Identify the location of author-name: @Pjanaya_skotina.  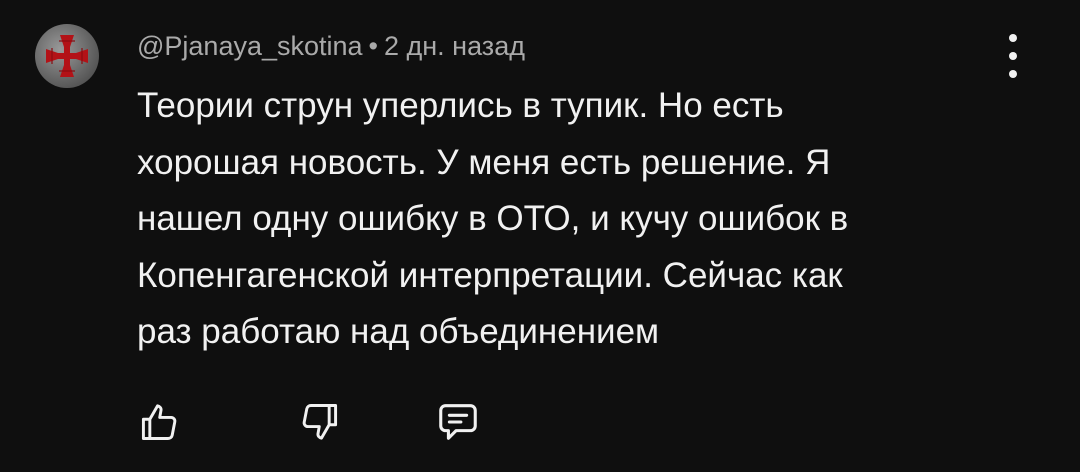
(250, 46).